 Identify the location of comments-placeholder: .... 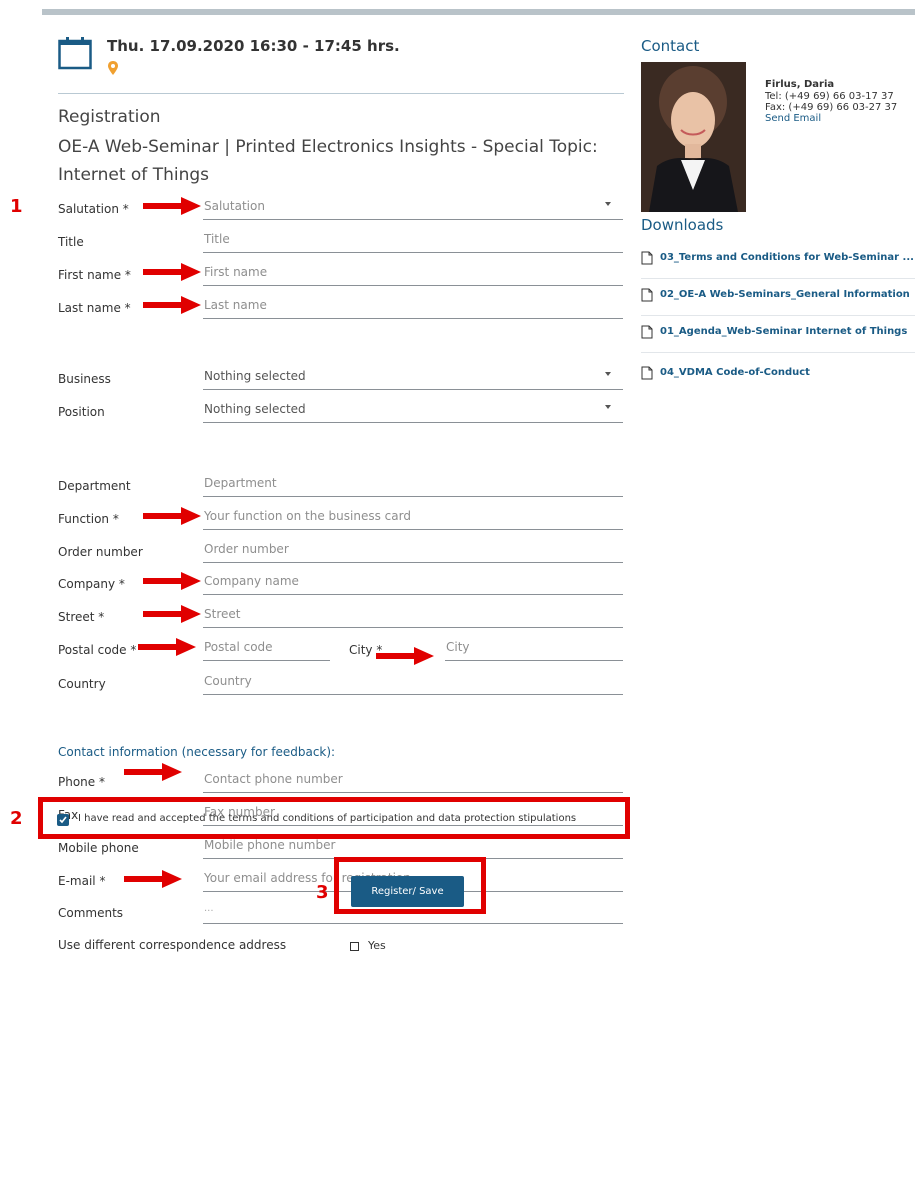
(209, 908).